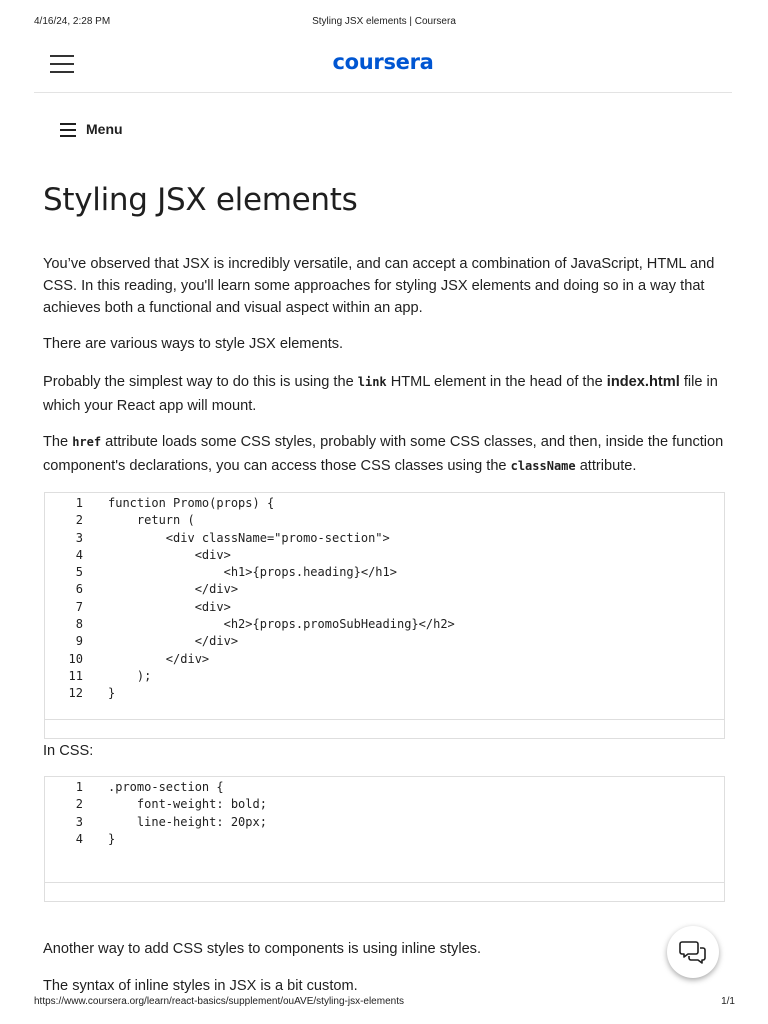 This screenshot has height=1024, width=768. What do you see at coordinates (384, 641) in the screenshot?
I see `code-line: 9 </div>` at bounding box center [384, 641].